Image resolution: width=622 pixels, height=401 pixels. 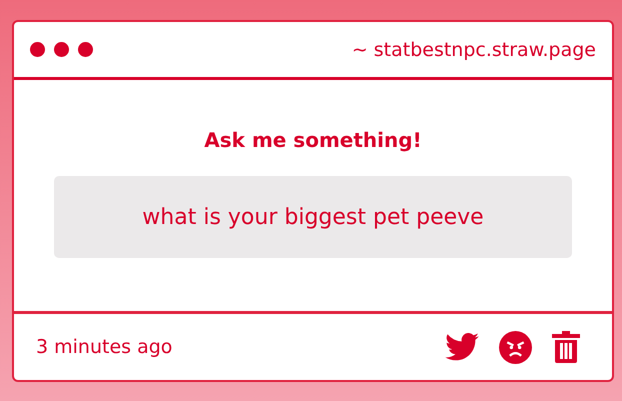 What do you see at coordinates (474, 49) in the screenshot?
I see `site-url: ~ statbestnpc.straw.page` at bounding box center [474, 49].